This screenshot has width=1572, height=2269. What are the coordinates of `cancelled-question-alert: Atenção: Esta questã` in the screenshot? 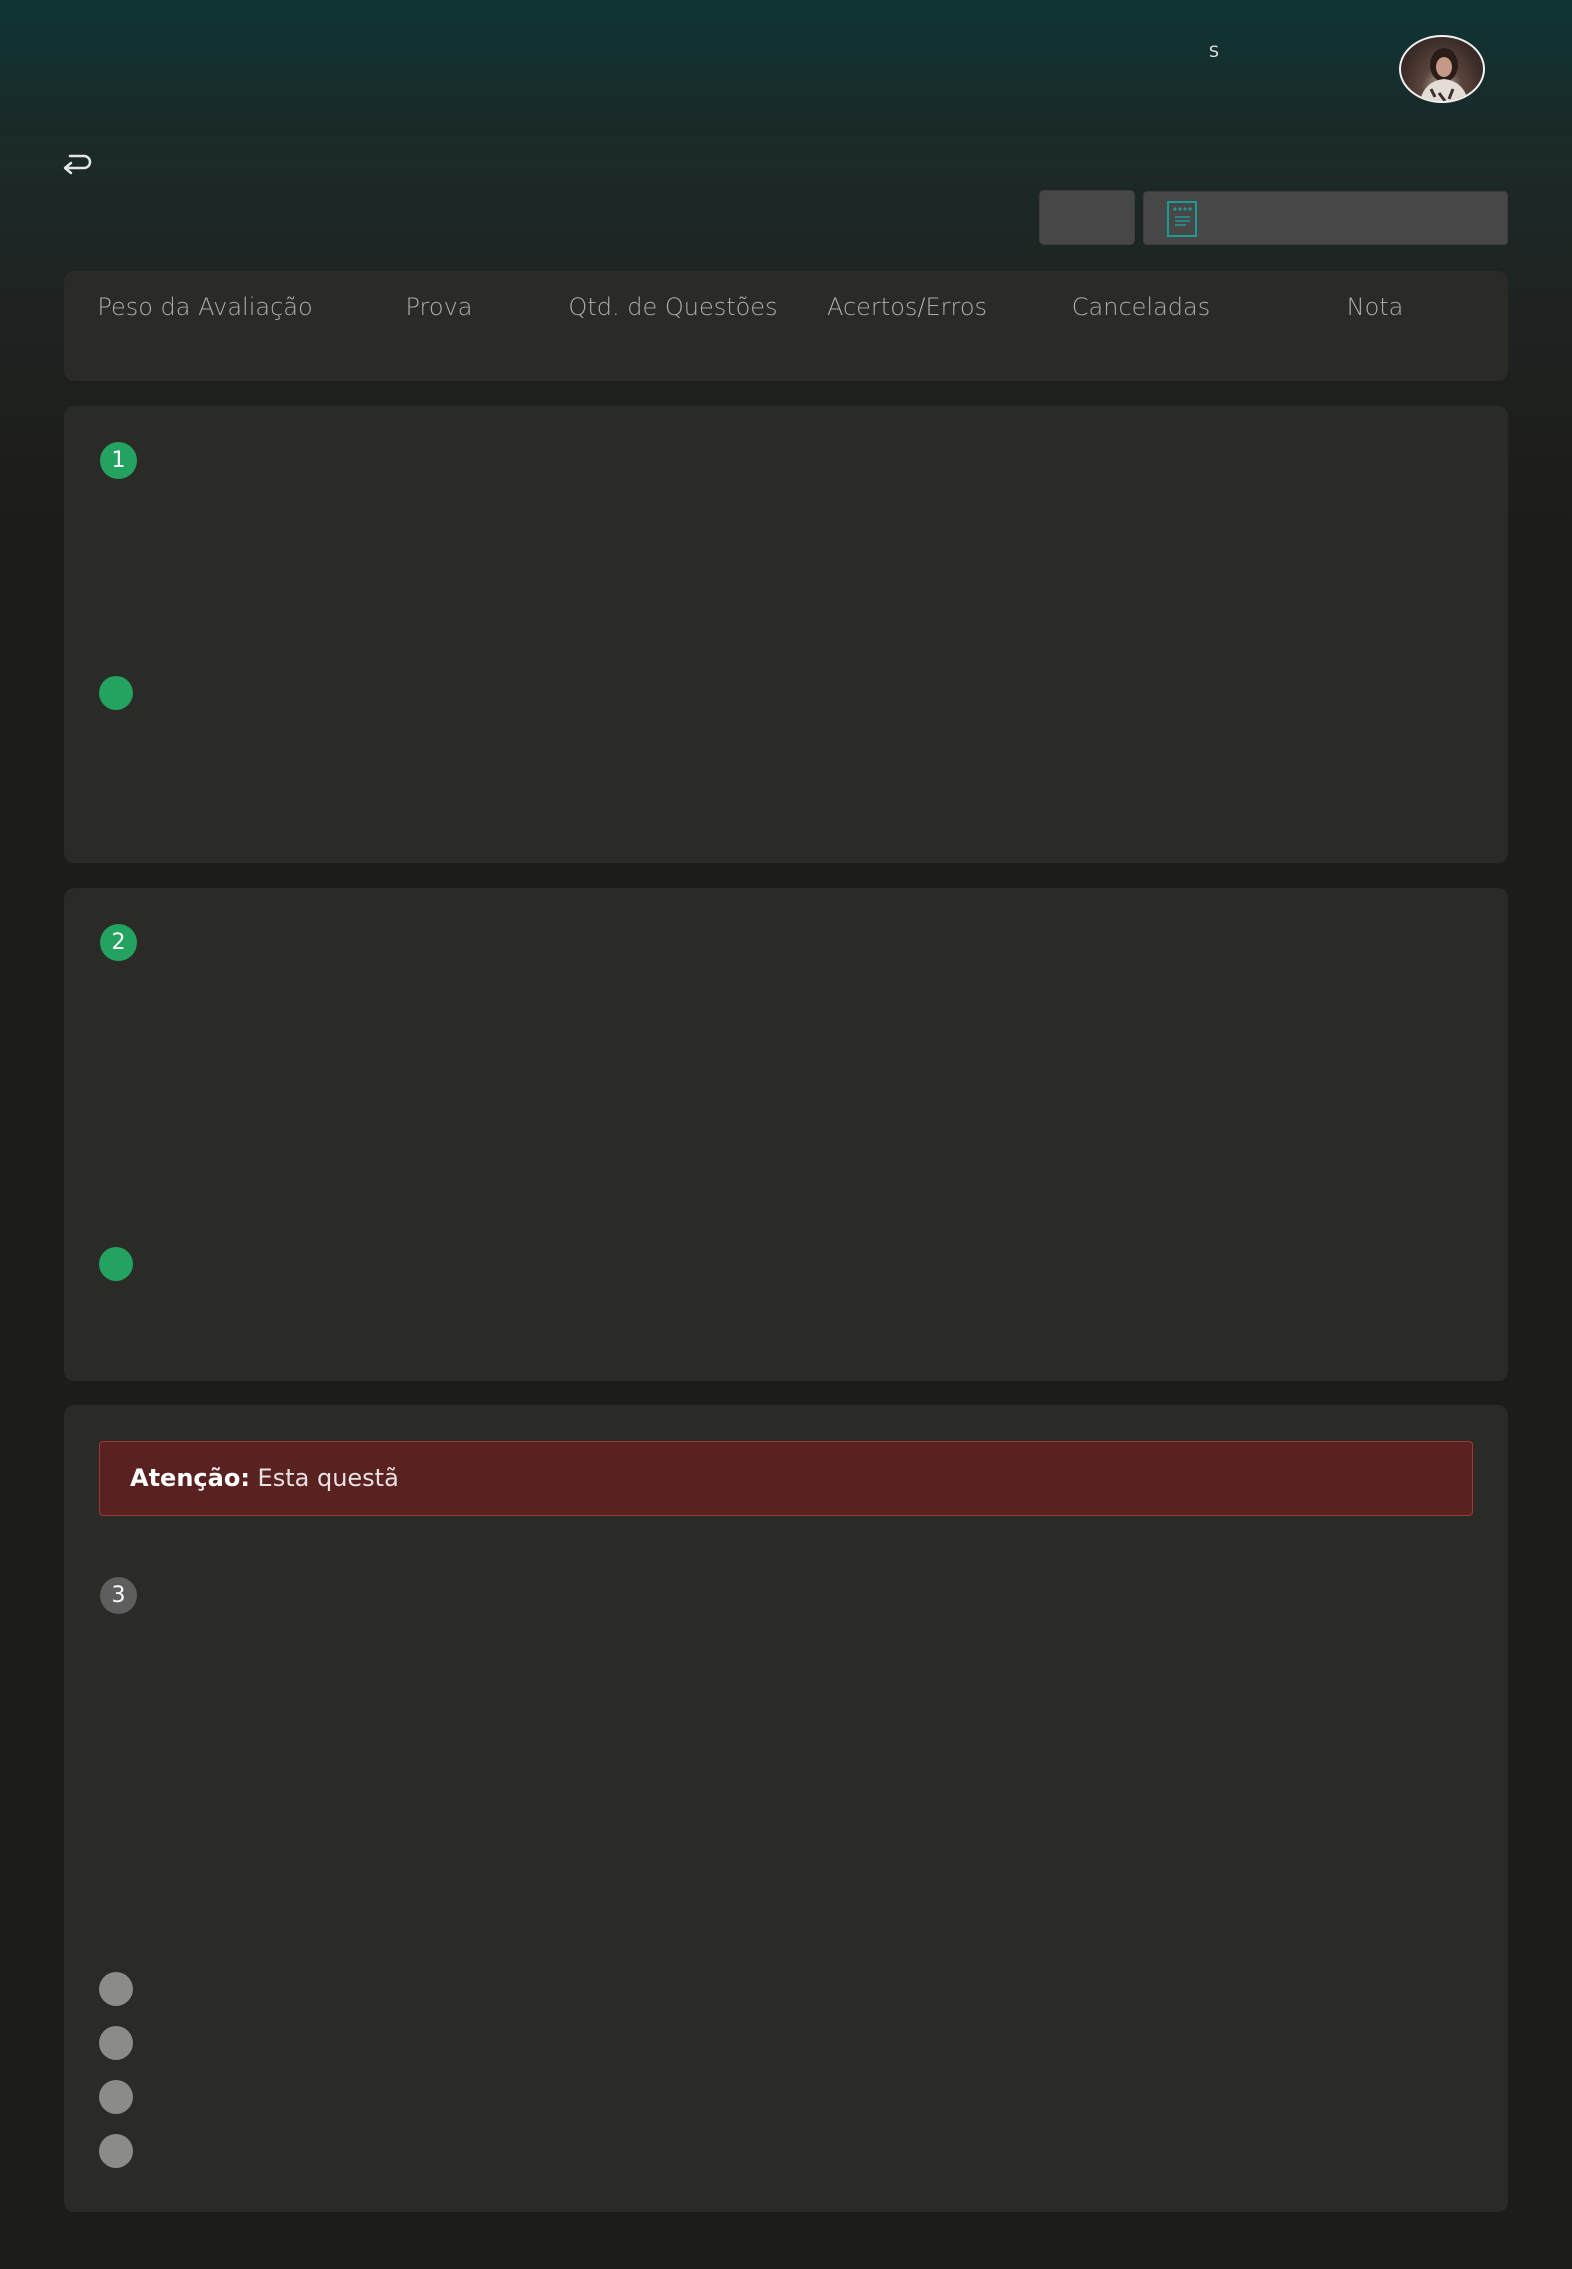 It's located at (786, 1478).